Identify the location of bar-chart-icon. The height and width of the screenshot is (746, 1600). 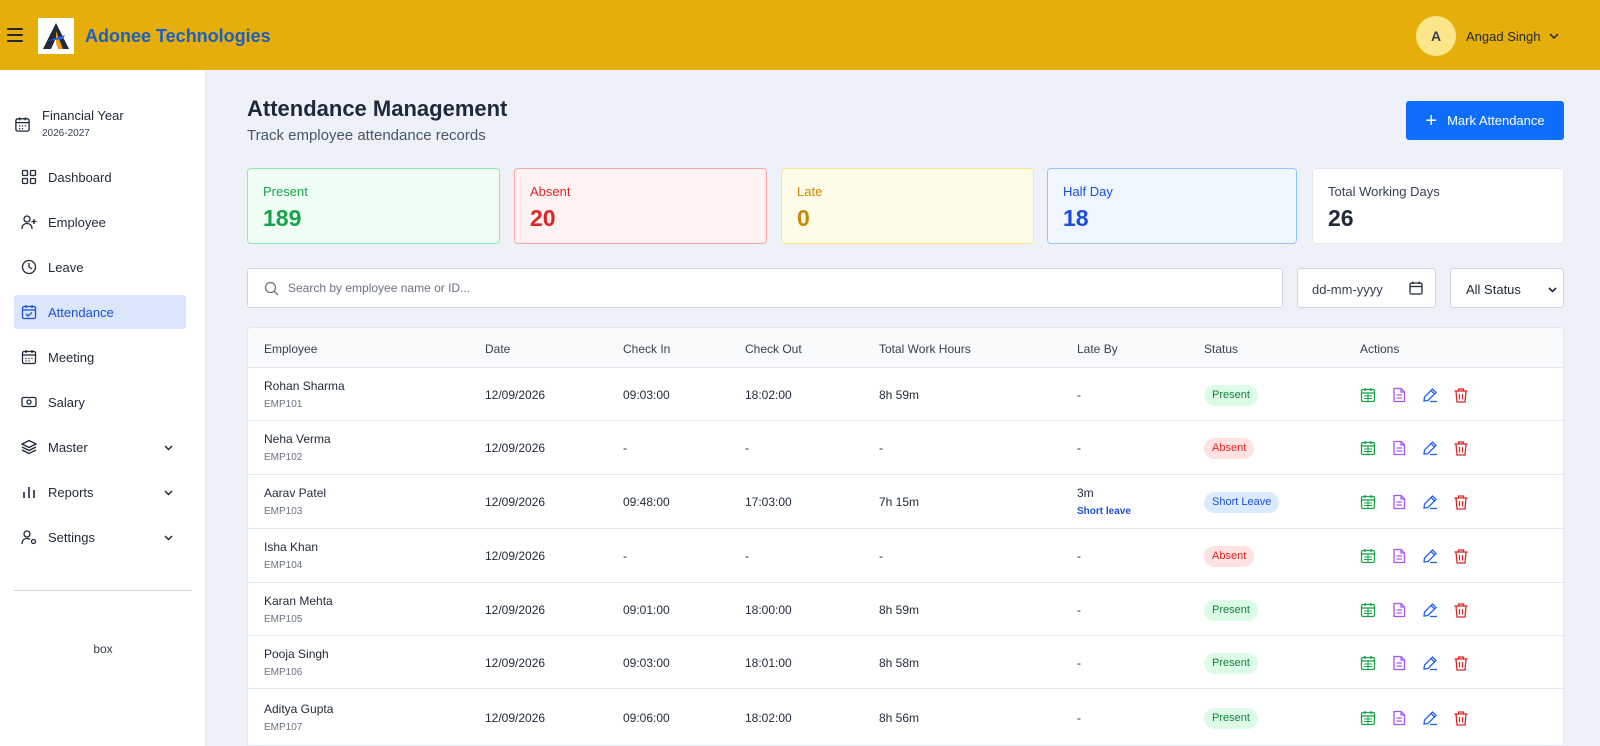
(29, 492).